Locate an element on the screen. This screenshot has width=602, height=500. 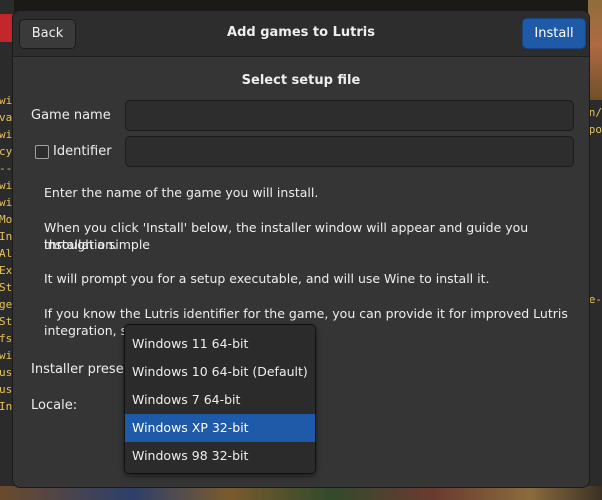
terminal-line: Ex is located at coordinates (6, 270).